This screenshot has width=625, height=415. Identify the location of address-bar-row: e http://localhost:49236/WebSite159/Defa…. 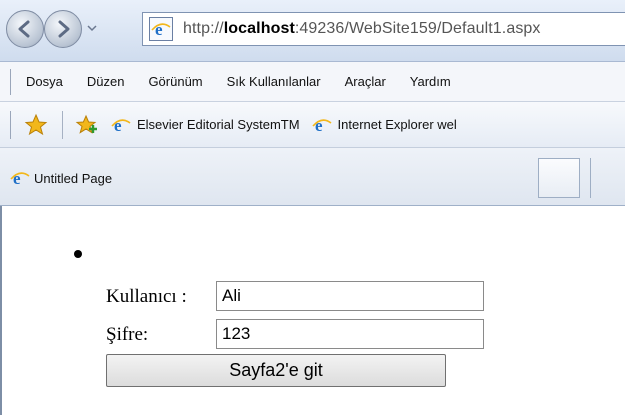
(312, 31).